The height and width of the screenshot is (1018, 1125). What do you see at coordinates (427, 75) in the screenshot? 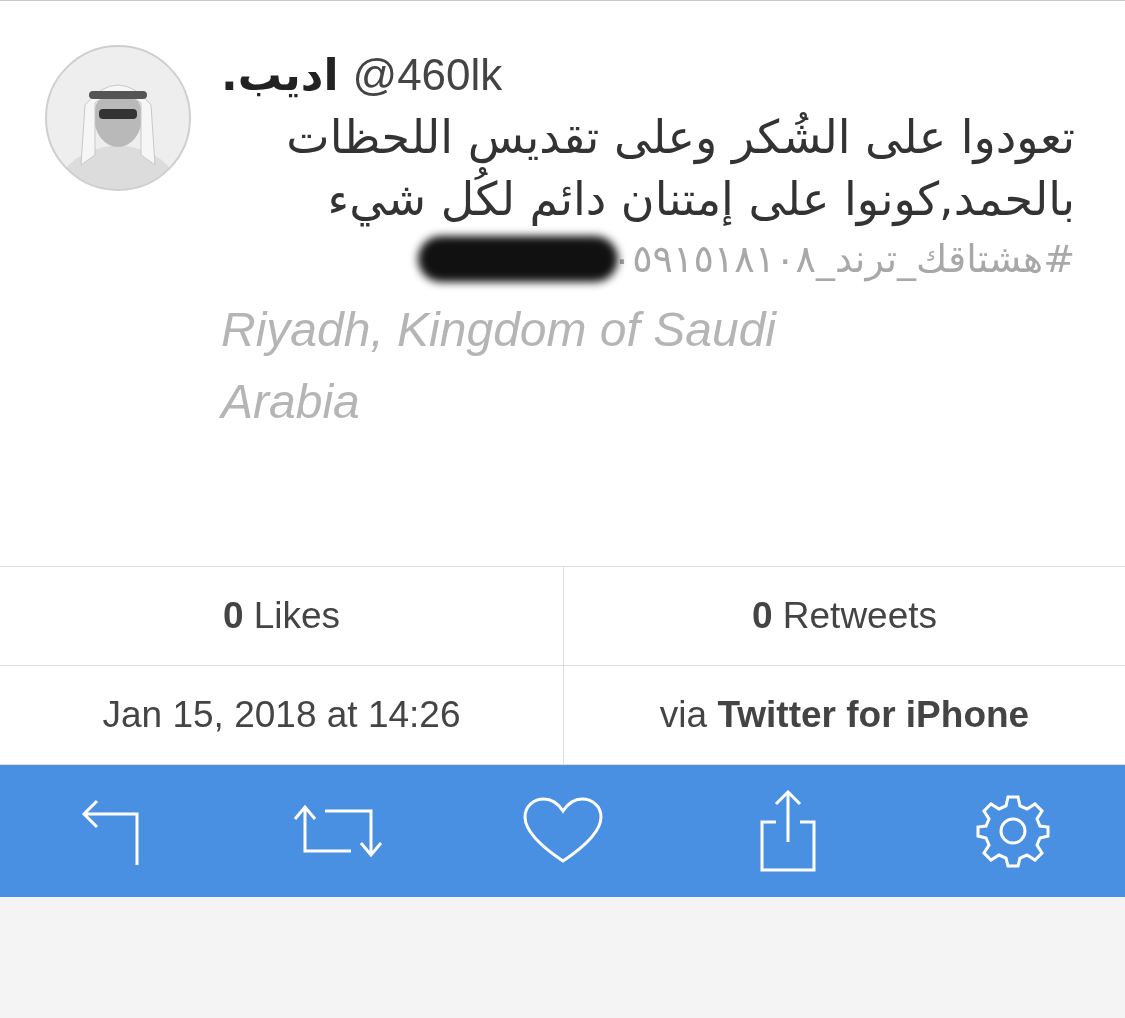
I see `user-handle: @460lk` at bounding box center [427, 75].